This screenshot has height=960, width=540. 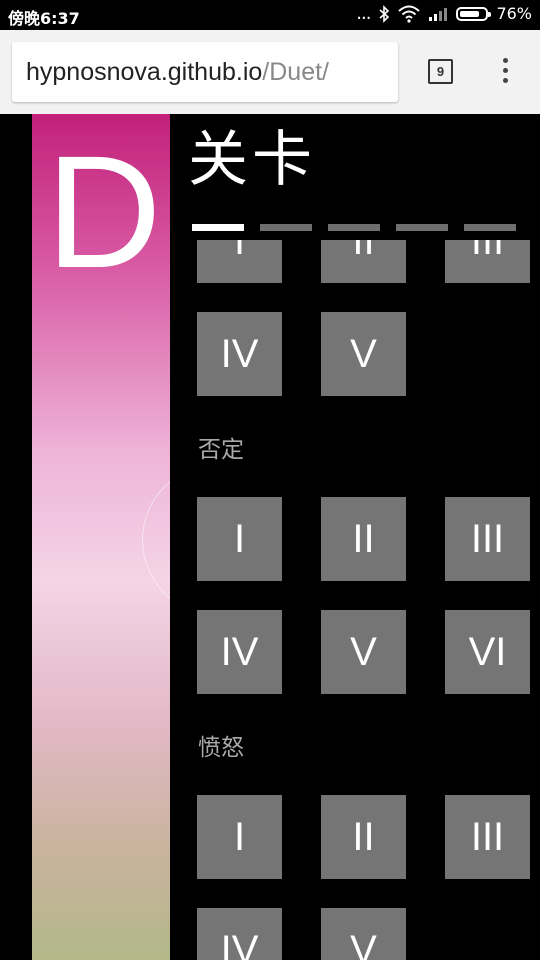 I want to click on chapter-tabs, so click(x=354, y=227).